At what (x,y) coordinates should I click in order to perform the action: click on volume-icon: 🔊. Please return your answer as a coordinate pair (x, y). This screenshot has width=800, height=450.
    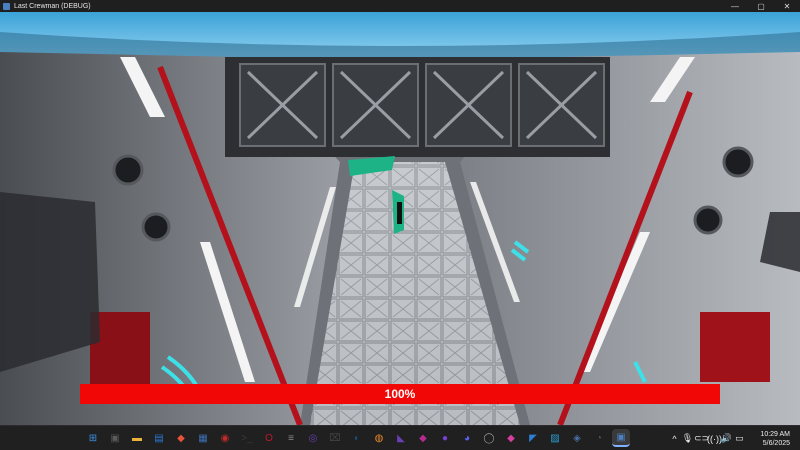
    Looking at the image, I should click on (726, 438).